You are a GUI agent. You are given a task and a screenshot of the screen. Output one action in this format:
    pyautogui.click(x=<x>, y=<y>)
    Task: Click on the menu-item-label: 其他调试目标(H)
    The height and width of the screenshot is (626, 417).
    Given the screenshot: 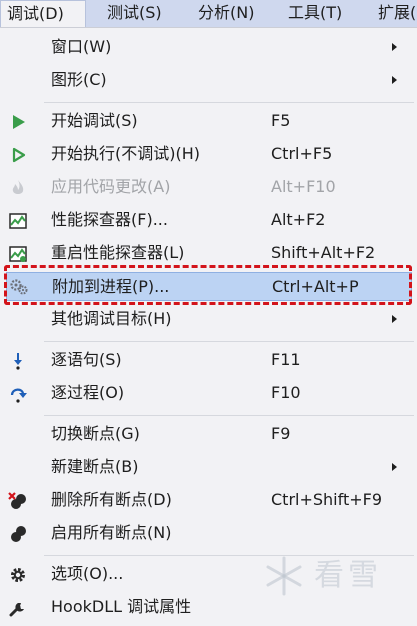 What is the action you would take?
    pyautogui.click(x=111, y=318)
    